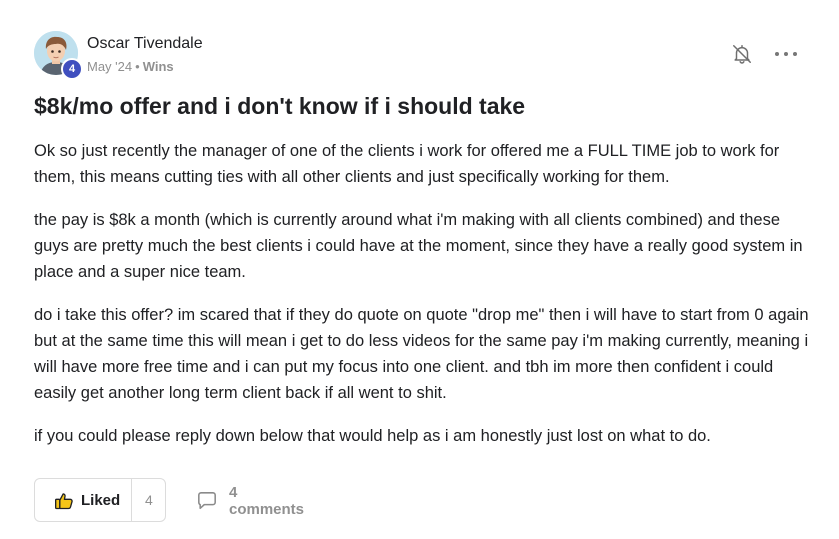 Image resolution: width=839 pixels, height=539 pixels. What do you see at coordinates (149, 500) in the screenshot?
I see `like-count: 4` at bounding box center [149, 500].